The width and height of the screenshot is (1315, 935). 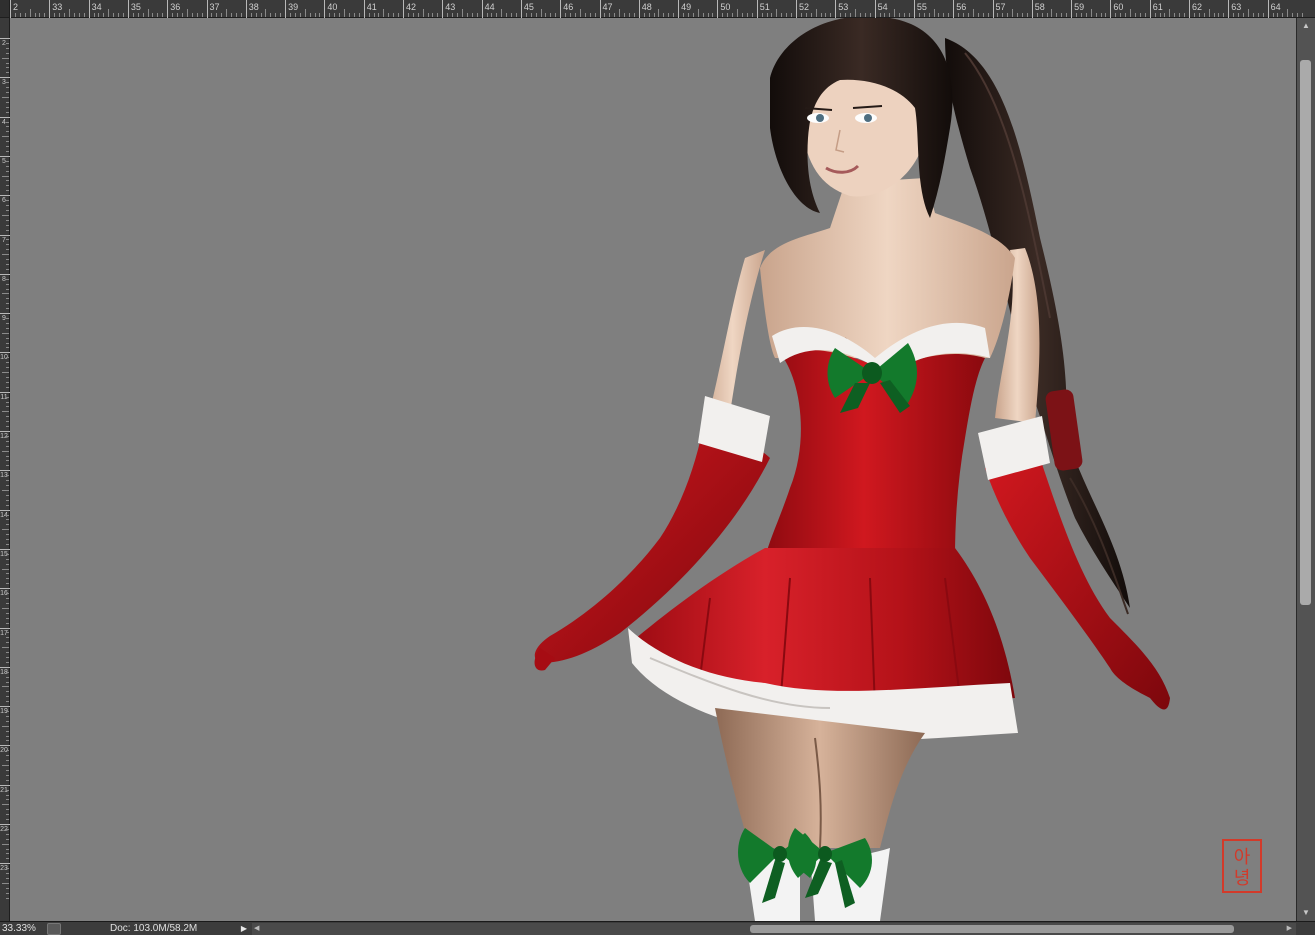 I want to click on horizontal-scrollbar: ◀ ▶, so click(x=774, y=929).